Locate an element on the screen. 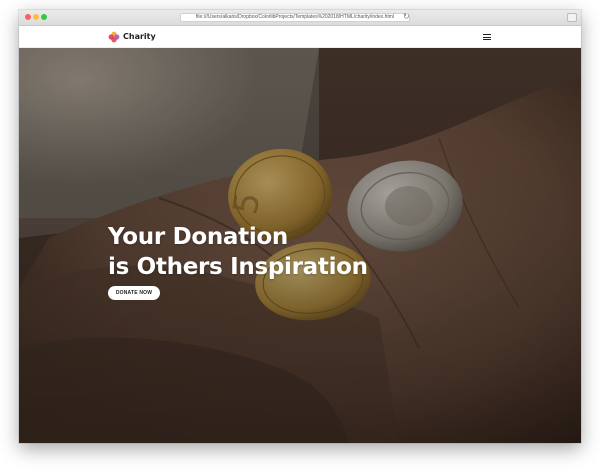  charity-logo-icon is located at coordinates (114, 37).